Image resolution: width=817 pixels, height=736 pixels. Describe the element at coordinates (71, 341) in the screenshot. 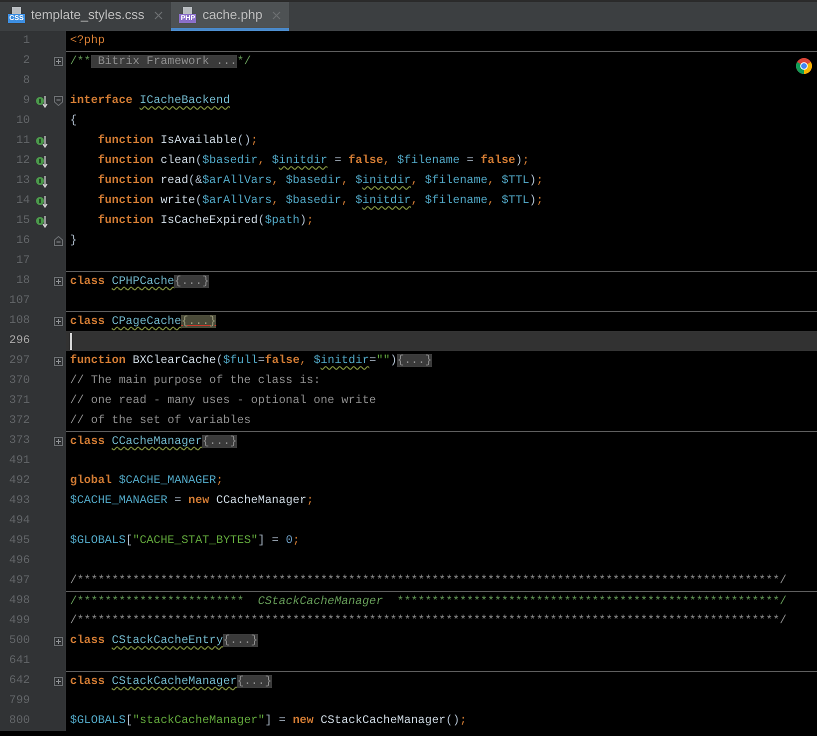

I see `text-caret` at that location.